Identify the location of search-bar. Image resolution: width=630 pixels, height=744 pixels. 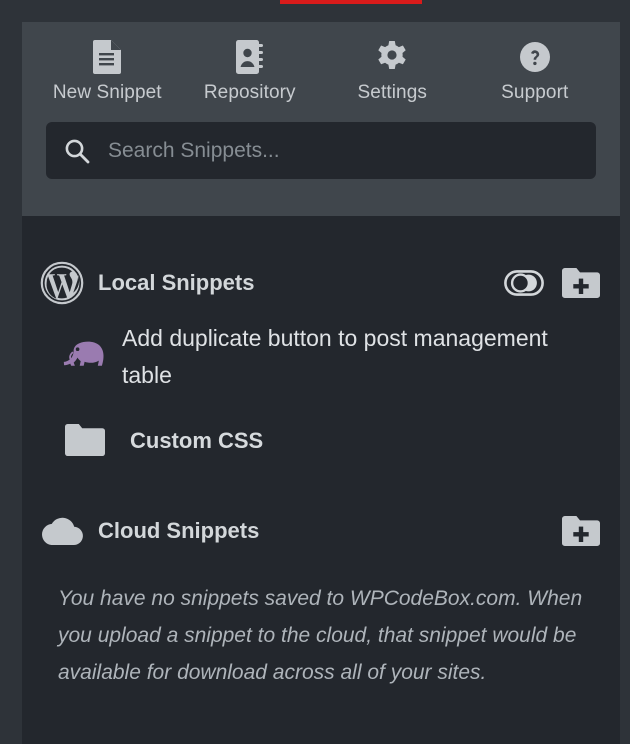
(321, 150).